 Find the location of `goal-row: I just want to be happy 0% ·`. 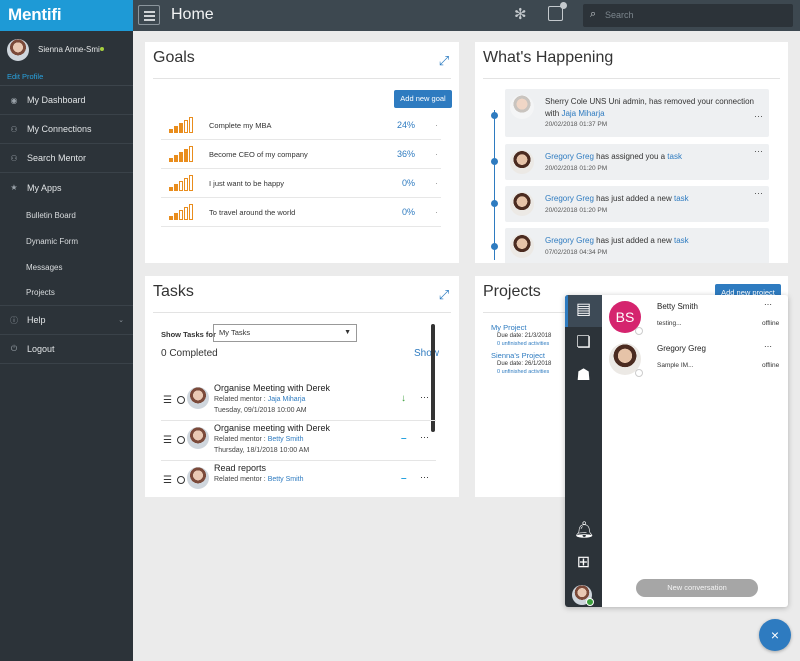

goal-row: I just want to be happy 0% · is located at coordinates (301, 184).